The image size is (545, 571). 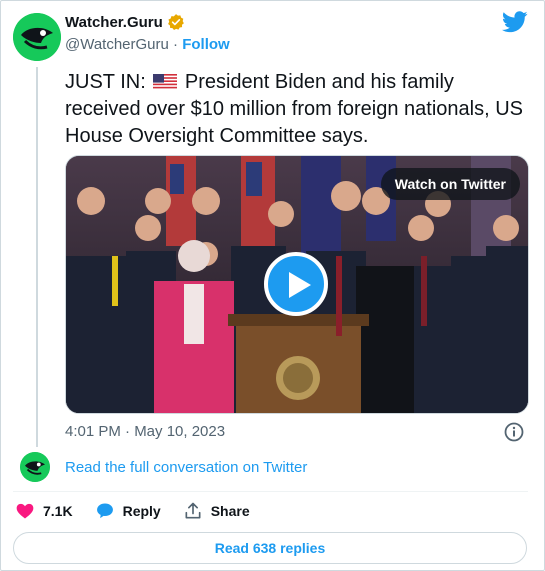 I want to click on handle-row: @WatcherGuru · Follow, so click(x=147, y=44).